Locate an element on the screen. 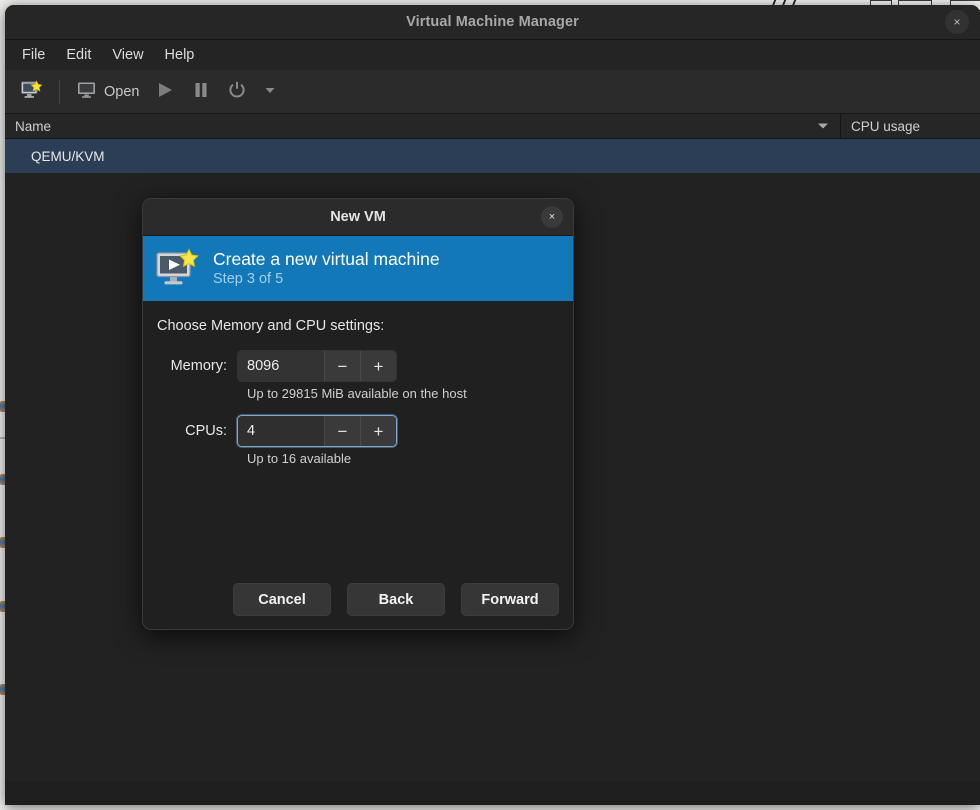  sort-descending-arrow-icon is located at coordinates (823, 126).